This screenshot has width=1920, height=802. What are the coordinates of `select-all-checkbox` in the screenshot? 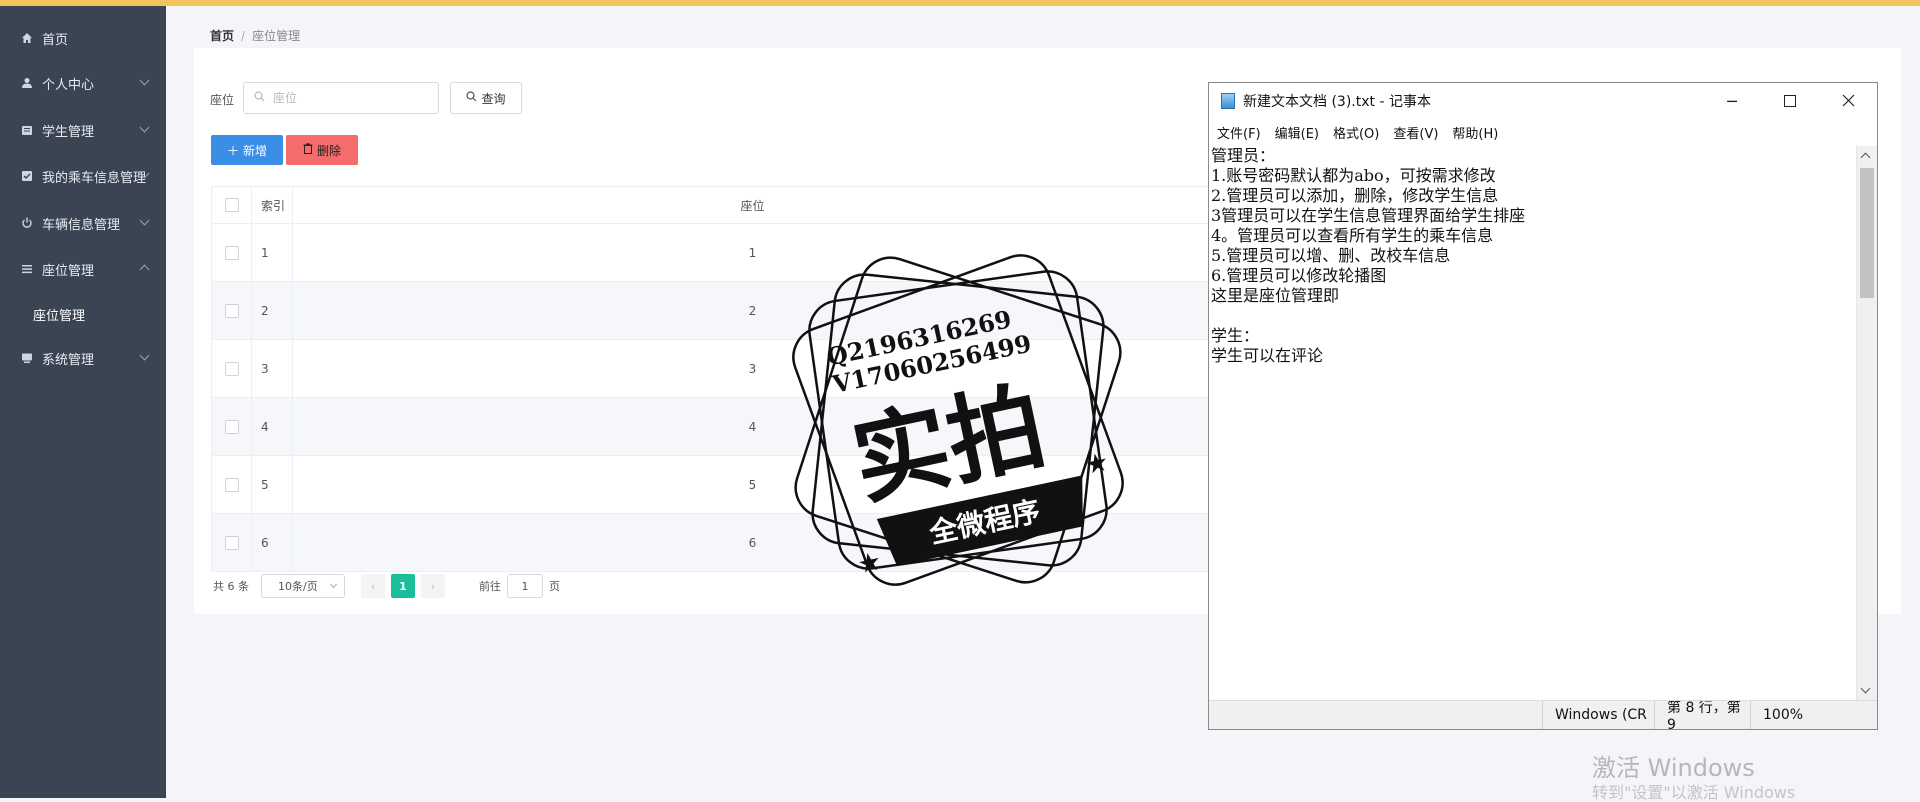 It's located at (231, 205).